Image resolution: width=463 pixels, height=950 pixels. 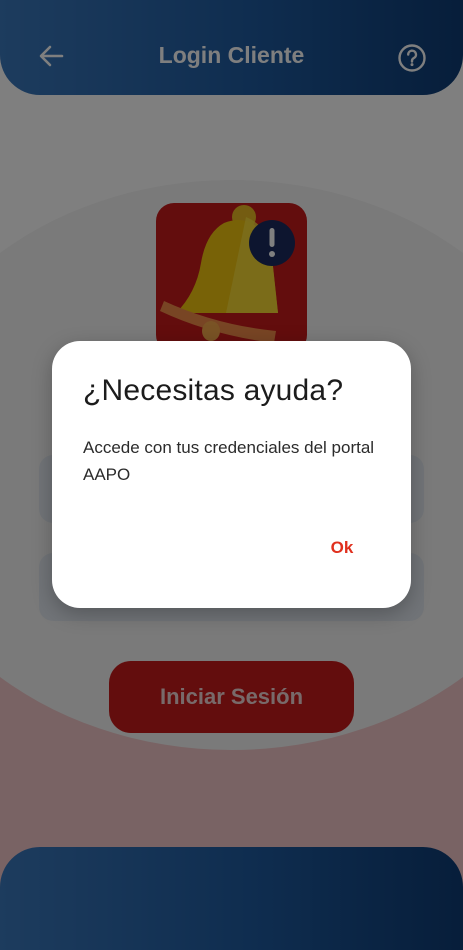 What do you see at coordinates (213, 390) in the screenshot?
I see `dialog-title: ¿Necesitas ayuda?` at bounding box center [213, 390].